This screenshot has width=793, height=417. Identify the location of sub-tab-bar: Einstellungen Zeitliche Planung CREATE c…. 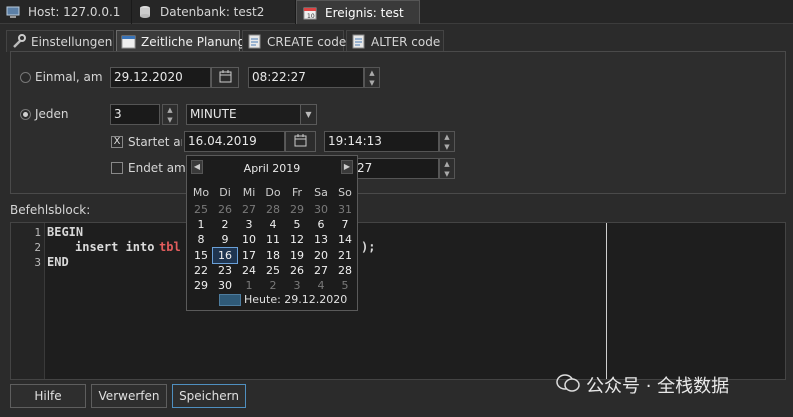
(396, 41).